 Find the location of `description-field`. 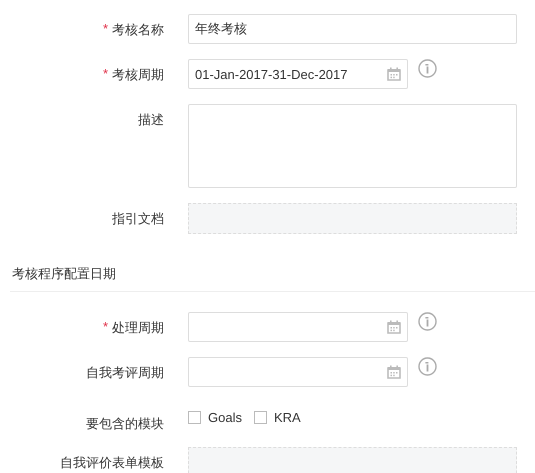

description-field is located at coordinates (352, 146).